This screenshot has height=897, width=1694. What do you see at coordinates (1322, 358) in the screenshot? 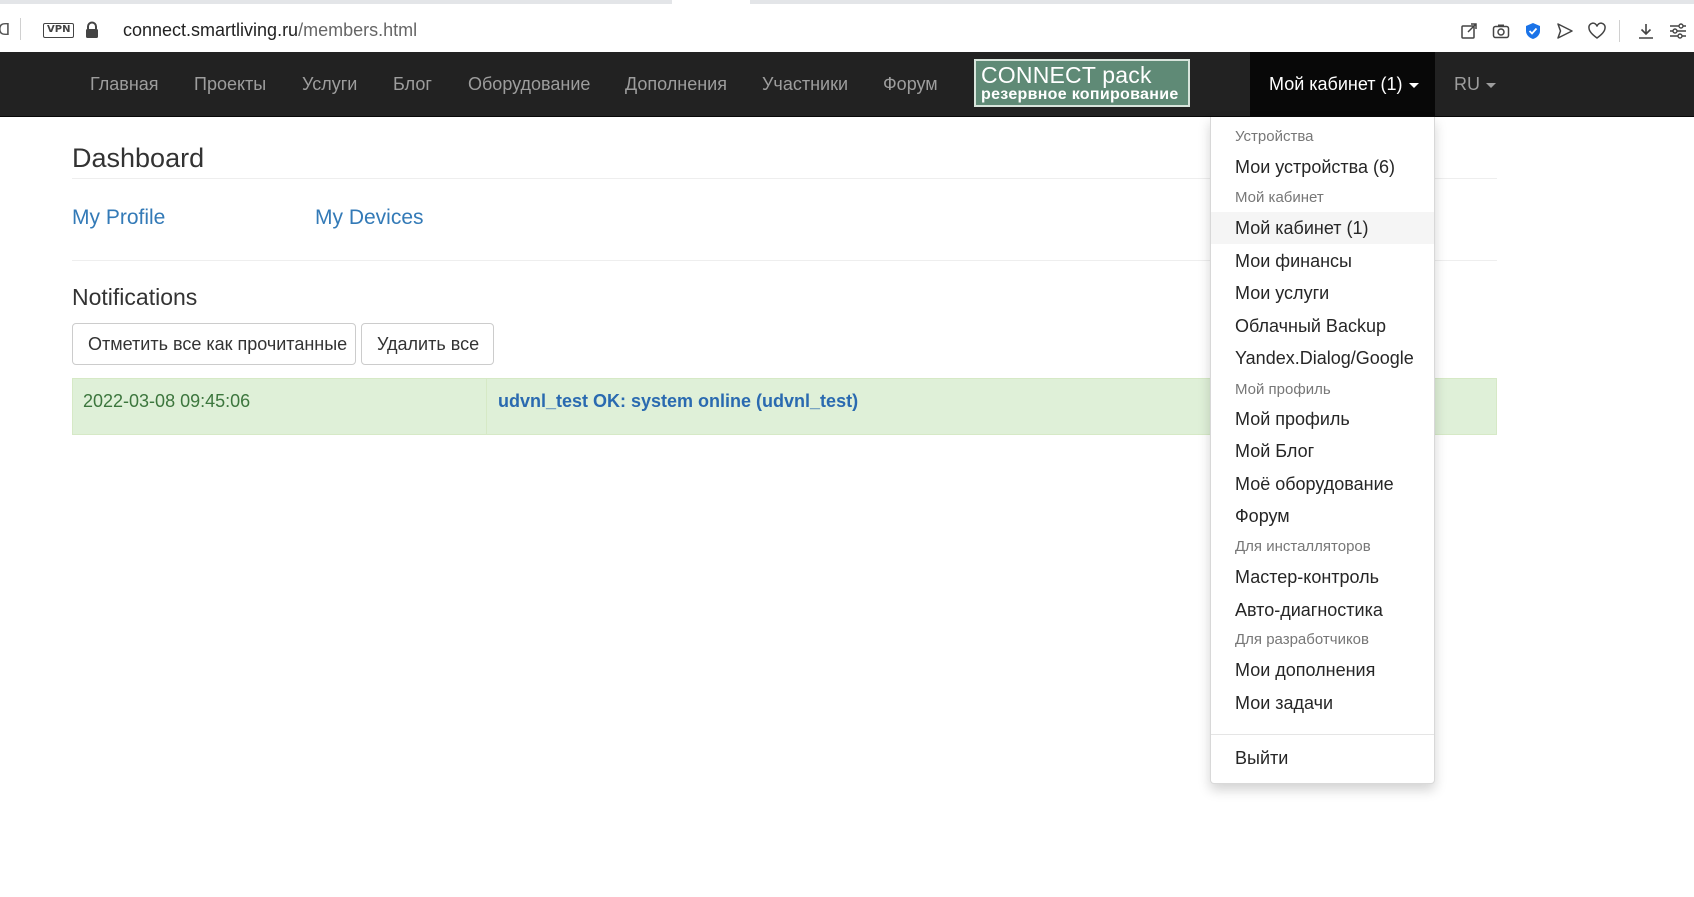
I see `menu-item-yandex-google: Yandex.Dialog/Google` at bounding box center [1322, 358].